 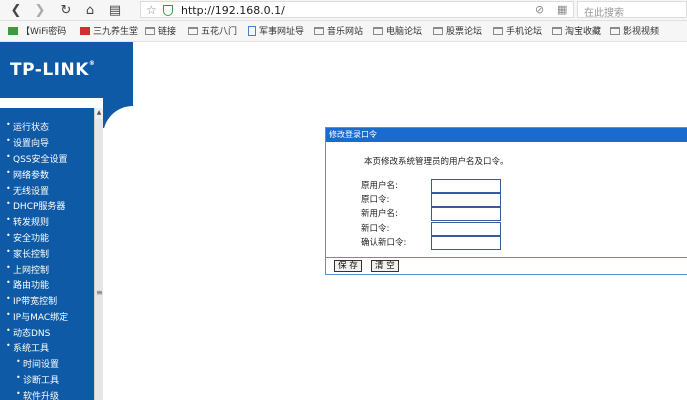 I want to click on menu-item-qss: QSS安全设置, so click(x=36, y=158).